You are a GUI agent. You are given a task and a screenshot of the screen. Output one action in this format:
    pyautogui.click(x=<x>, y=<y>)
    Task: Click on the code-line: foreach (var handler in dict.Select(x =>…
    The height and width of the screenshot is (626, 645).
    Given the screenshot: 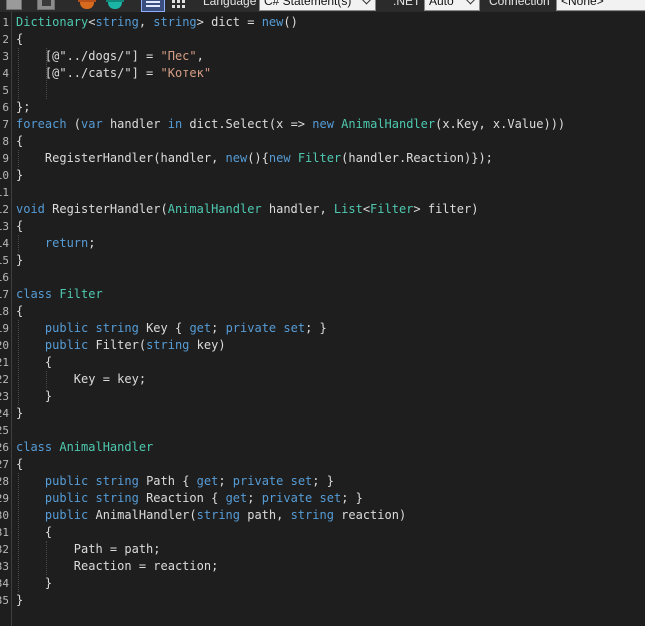 What is the action you would take?
    pyautogui.click(x=290, y=124)
    